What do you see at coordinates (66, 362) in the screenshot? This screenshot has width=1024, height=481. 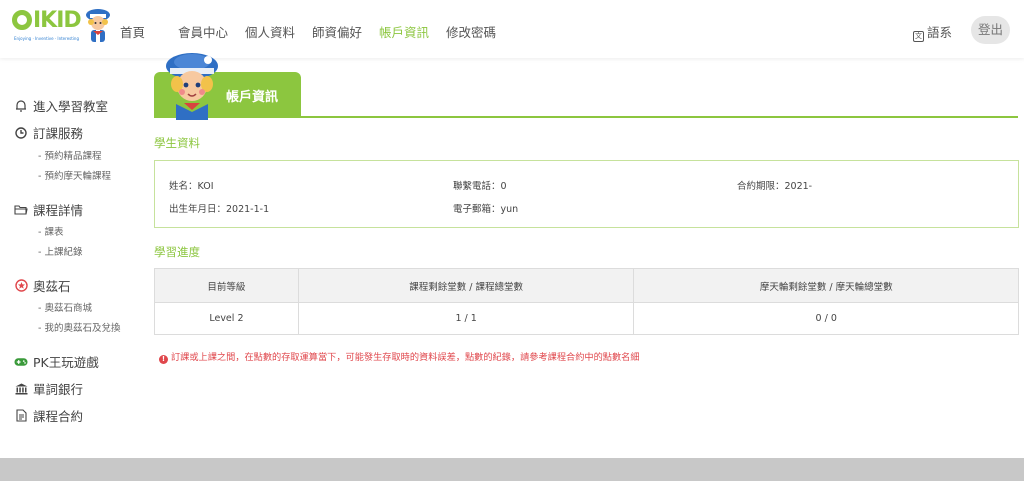 I see `sidebar-item-label: PK王玩遊戲` at bounding box center [66, 362].